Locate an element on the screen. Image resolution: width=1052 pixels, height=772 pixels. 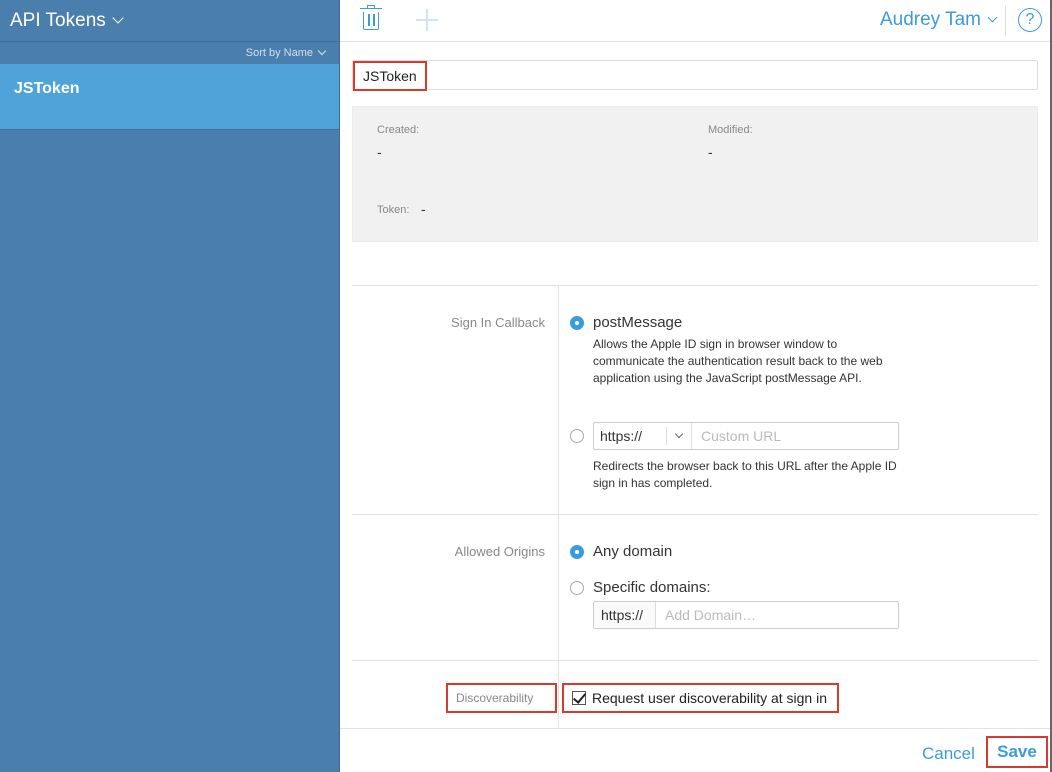
discoverability-checkbox is located at coordinates (579, 698).